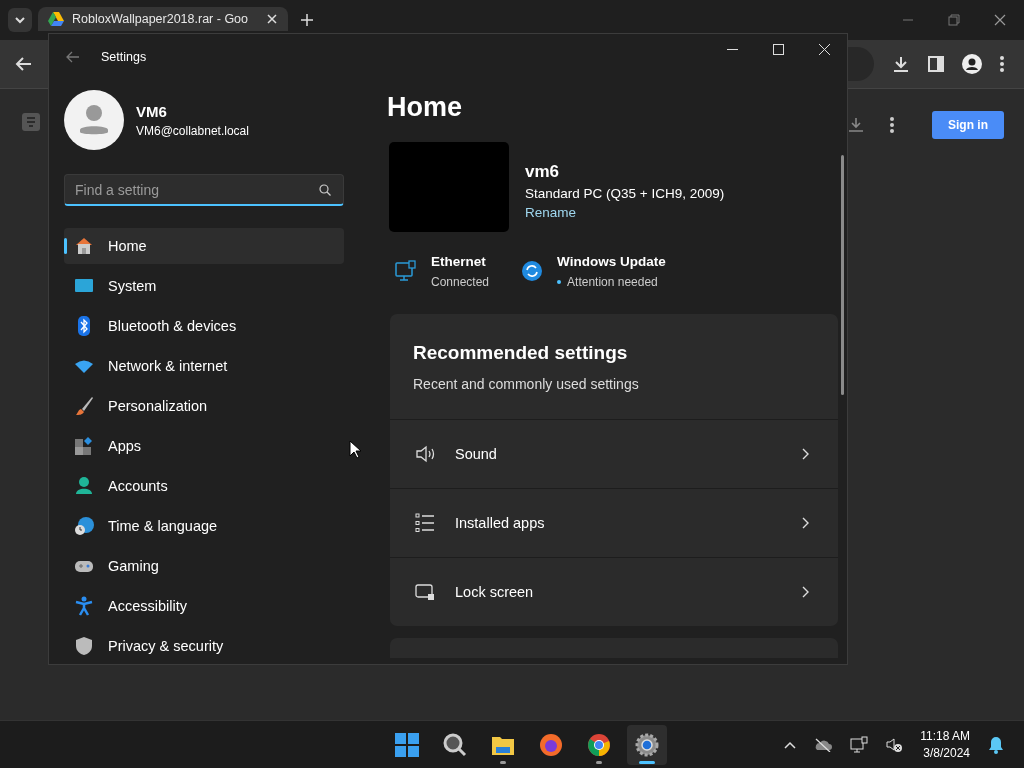 Image resolution: width=1024 pixels, height=768 pixels. Describe the element at coordinates (84, 406) in the screenshot. I see `brush-icon` at that location.